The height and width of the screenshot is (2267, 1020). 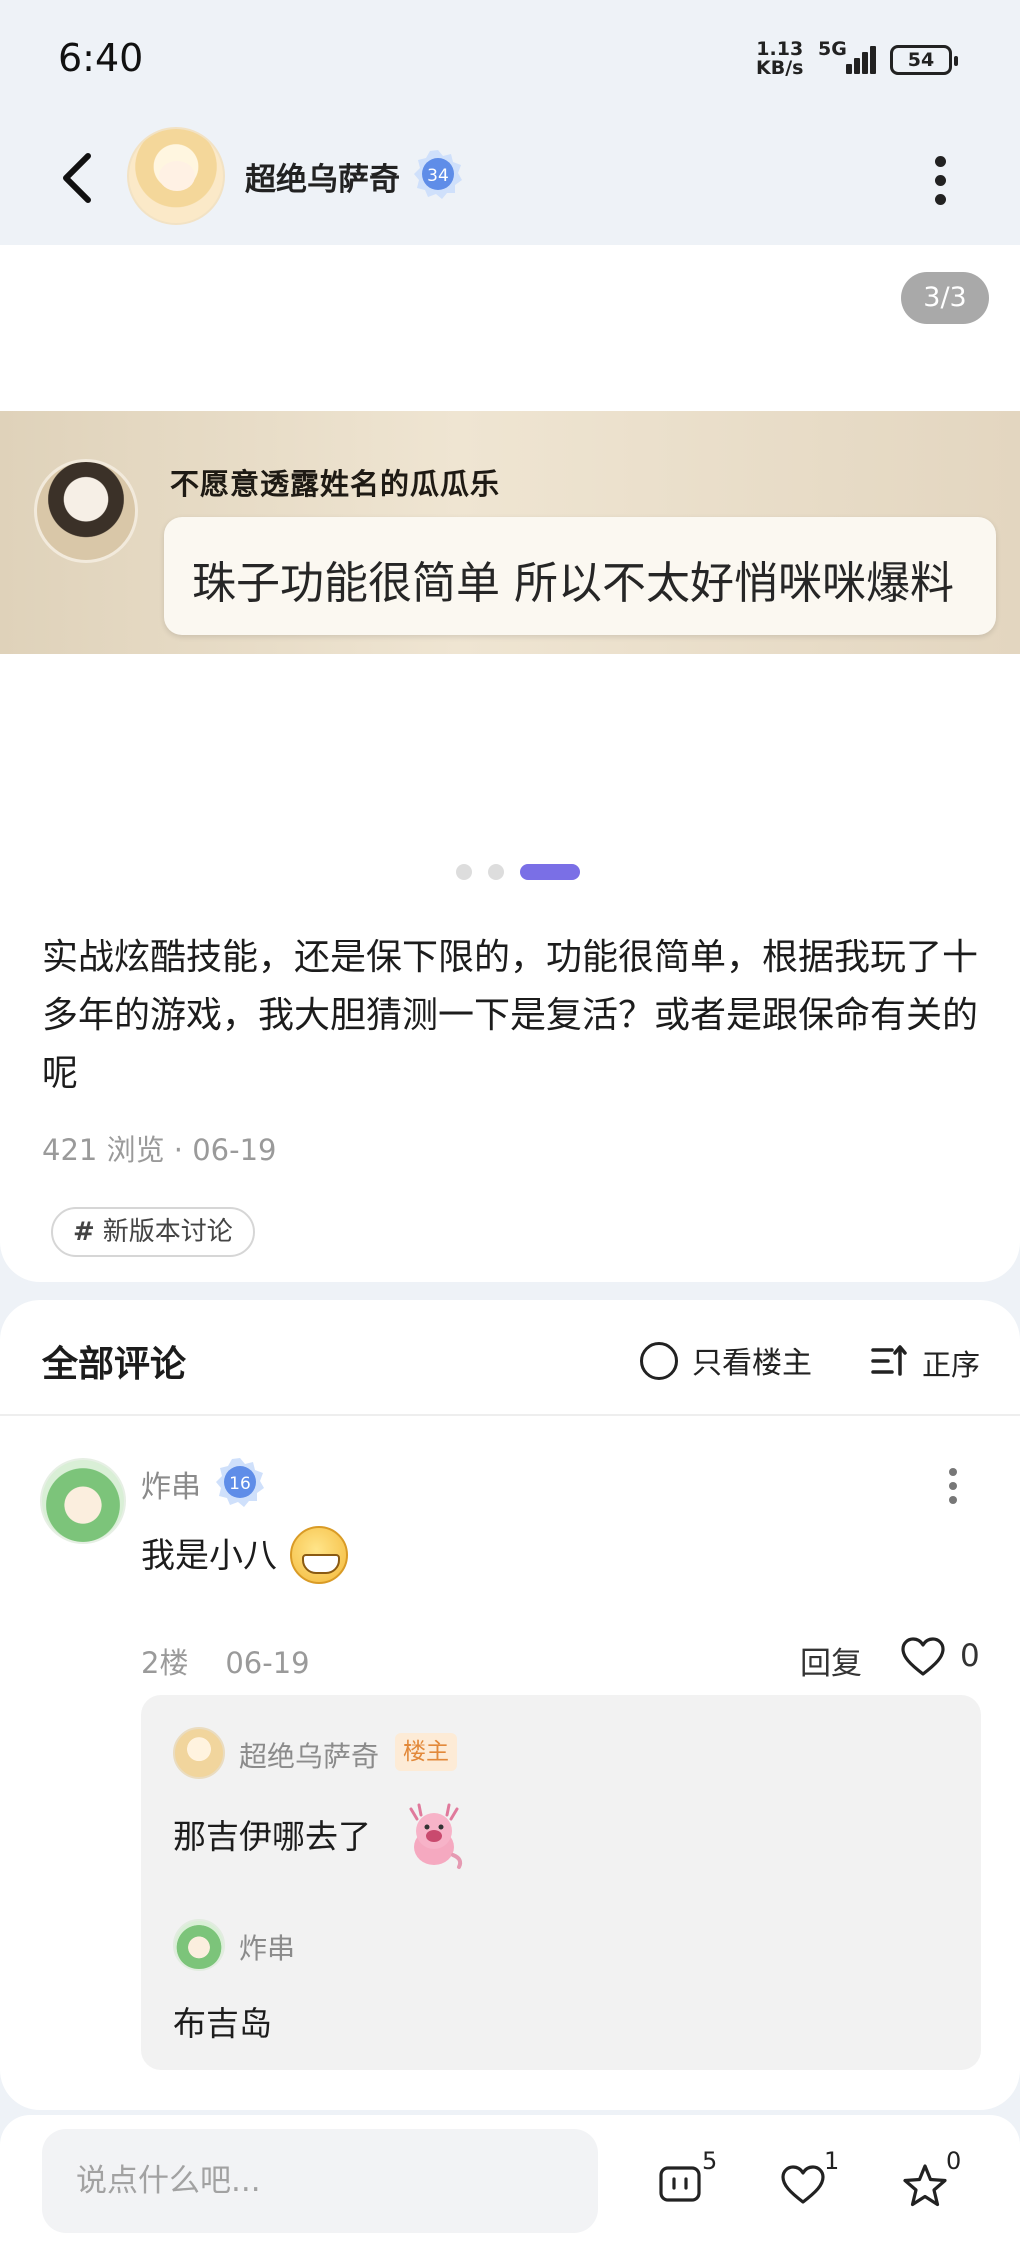 What do you see at coordinates (176, 176) in the screenshot?
I see `author-avatar` at bounding box center [176, 176].